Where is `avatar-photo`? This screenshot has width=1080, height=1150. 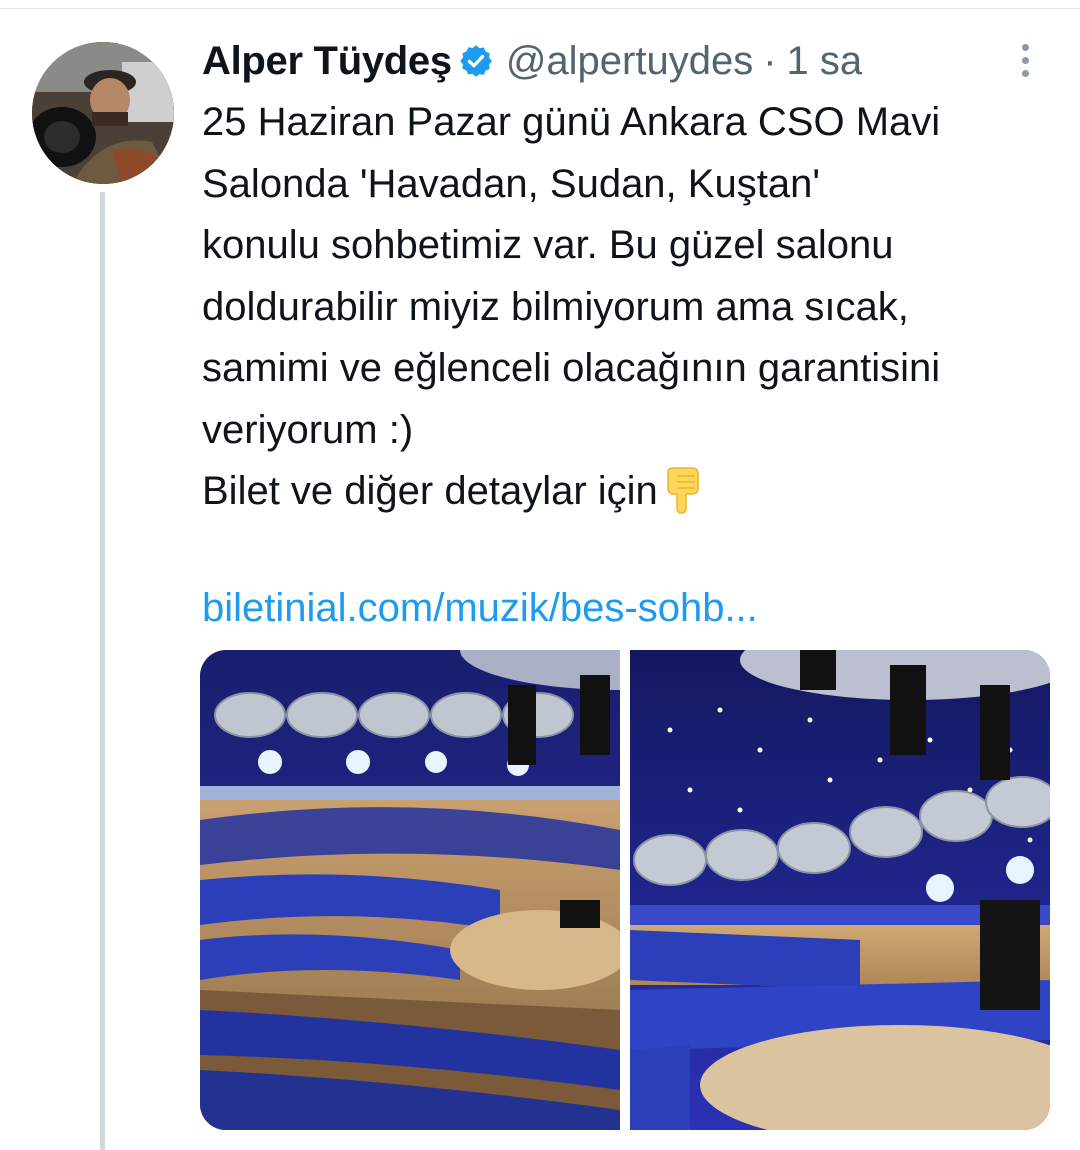 avatar-photo is located at coordinates (103, 113).